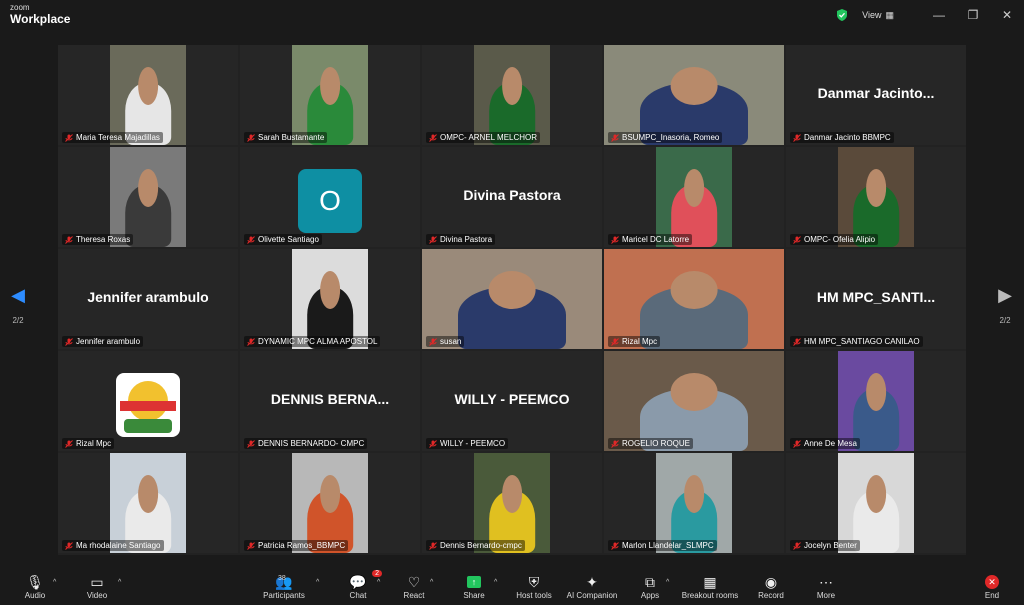 The width and height of the screenshot is (1024, 605). Describe the element at coordinates (710, 595) in the screenshot. I see `breakout-rooms-label: Breakout rooms` at that location.